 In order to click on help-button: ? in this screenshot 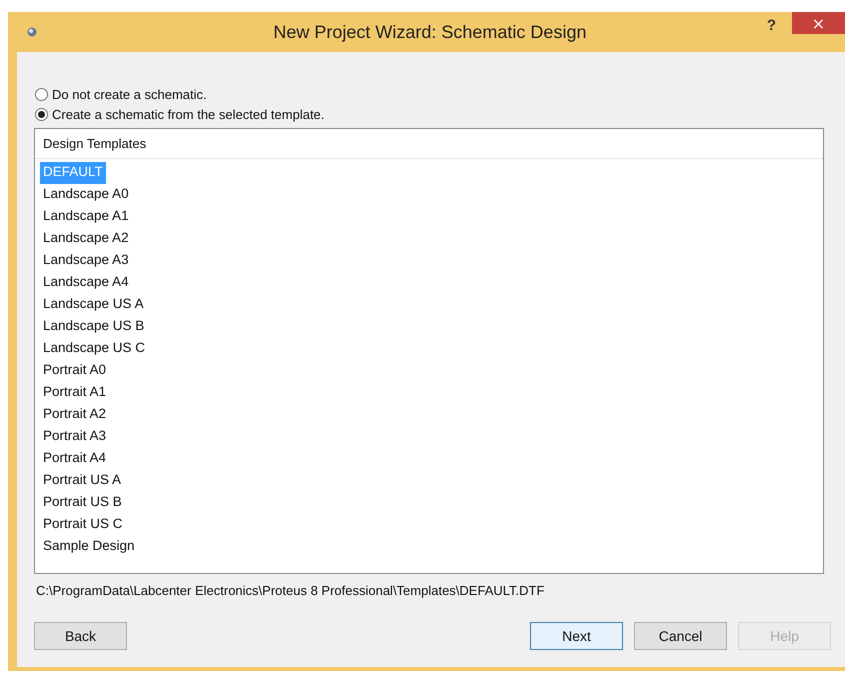, I will do `click(771, 25)`.